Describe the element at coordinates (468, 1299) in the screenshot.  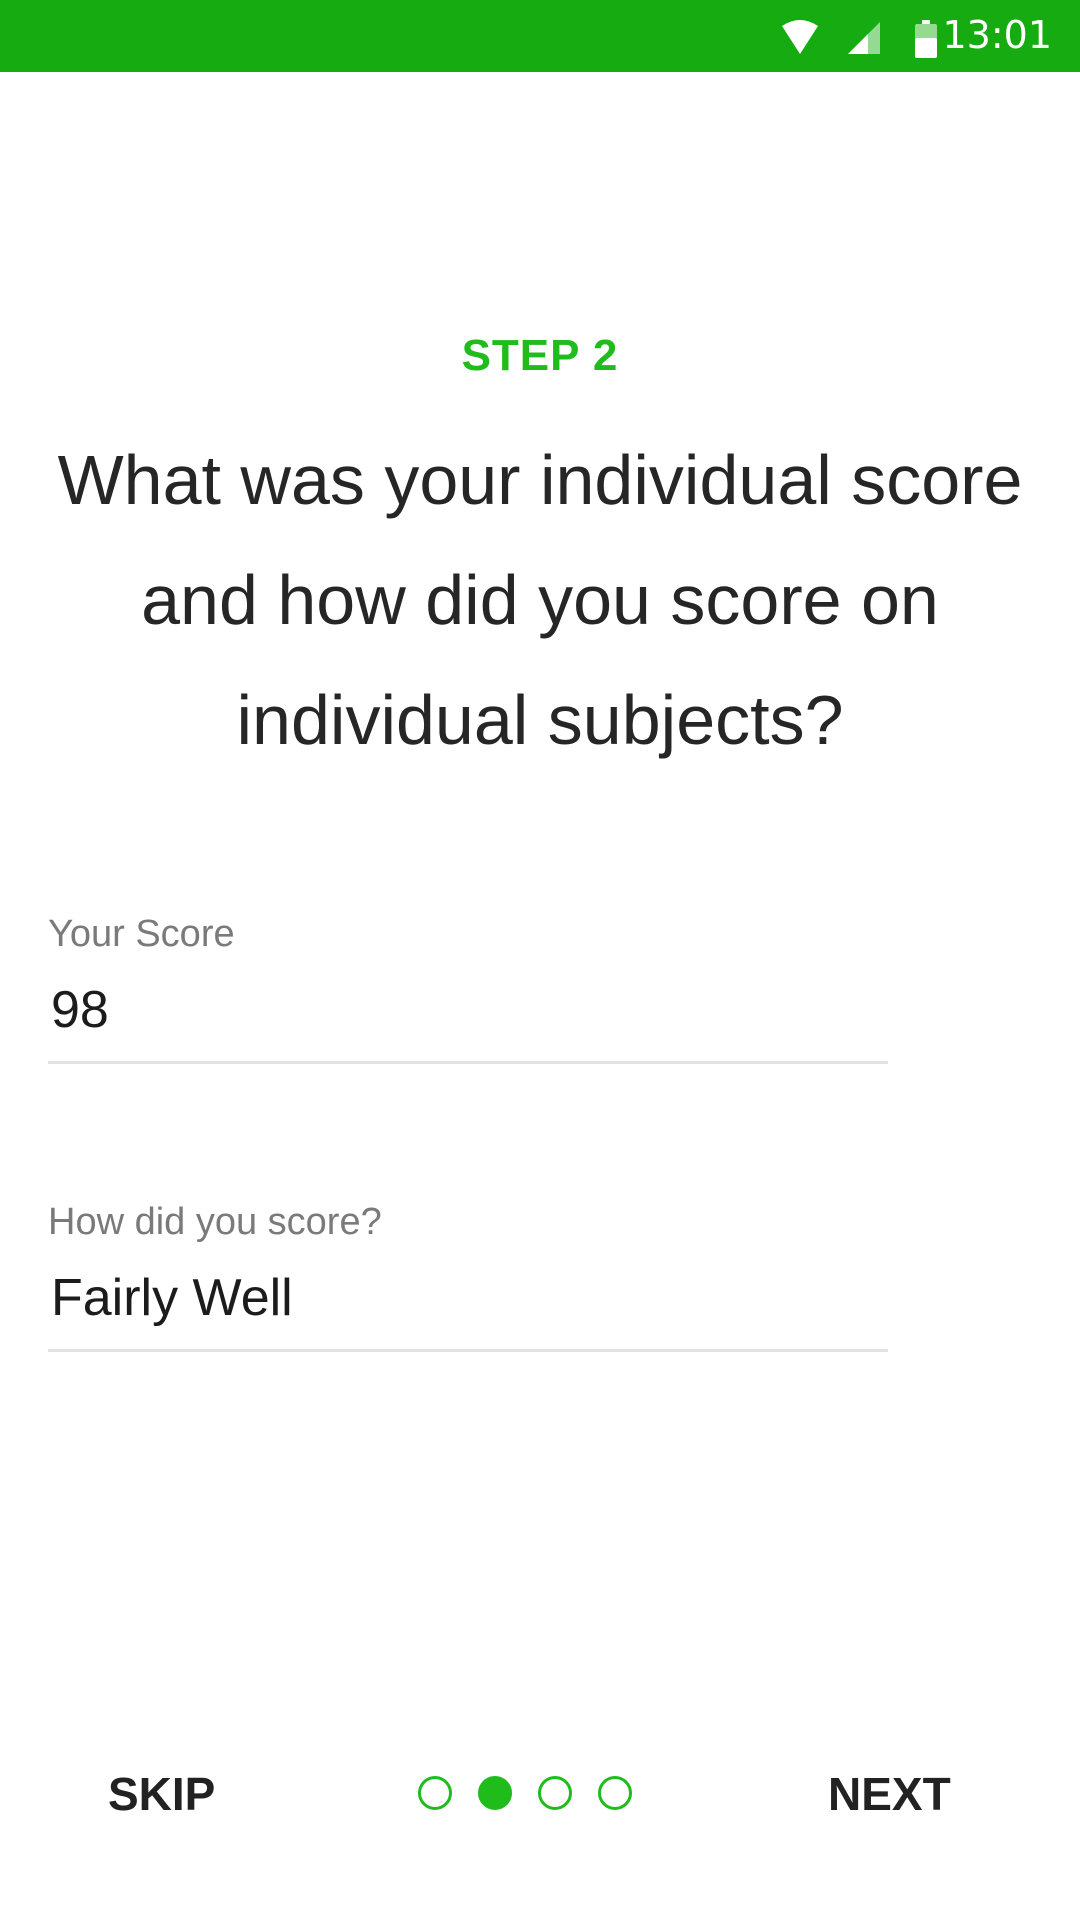
I see `how-input` at that location.